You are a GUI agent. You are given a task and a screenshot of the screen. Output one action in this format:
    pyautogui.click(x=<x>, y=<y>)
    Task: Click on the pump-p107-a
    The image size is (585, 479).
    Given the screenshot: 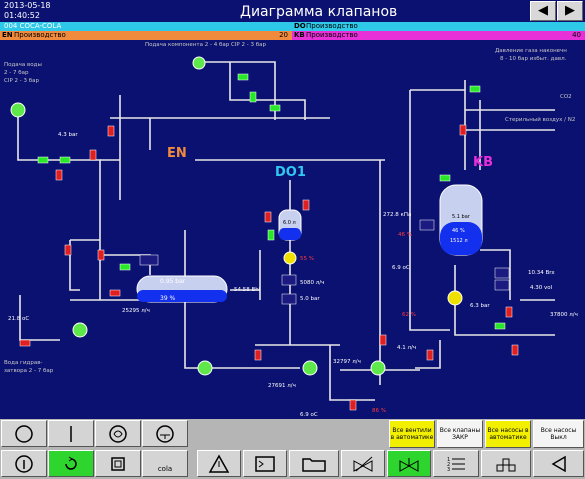 What is the action you would take?
    pyautogui.click(x=205, y=368)
    